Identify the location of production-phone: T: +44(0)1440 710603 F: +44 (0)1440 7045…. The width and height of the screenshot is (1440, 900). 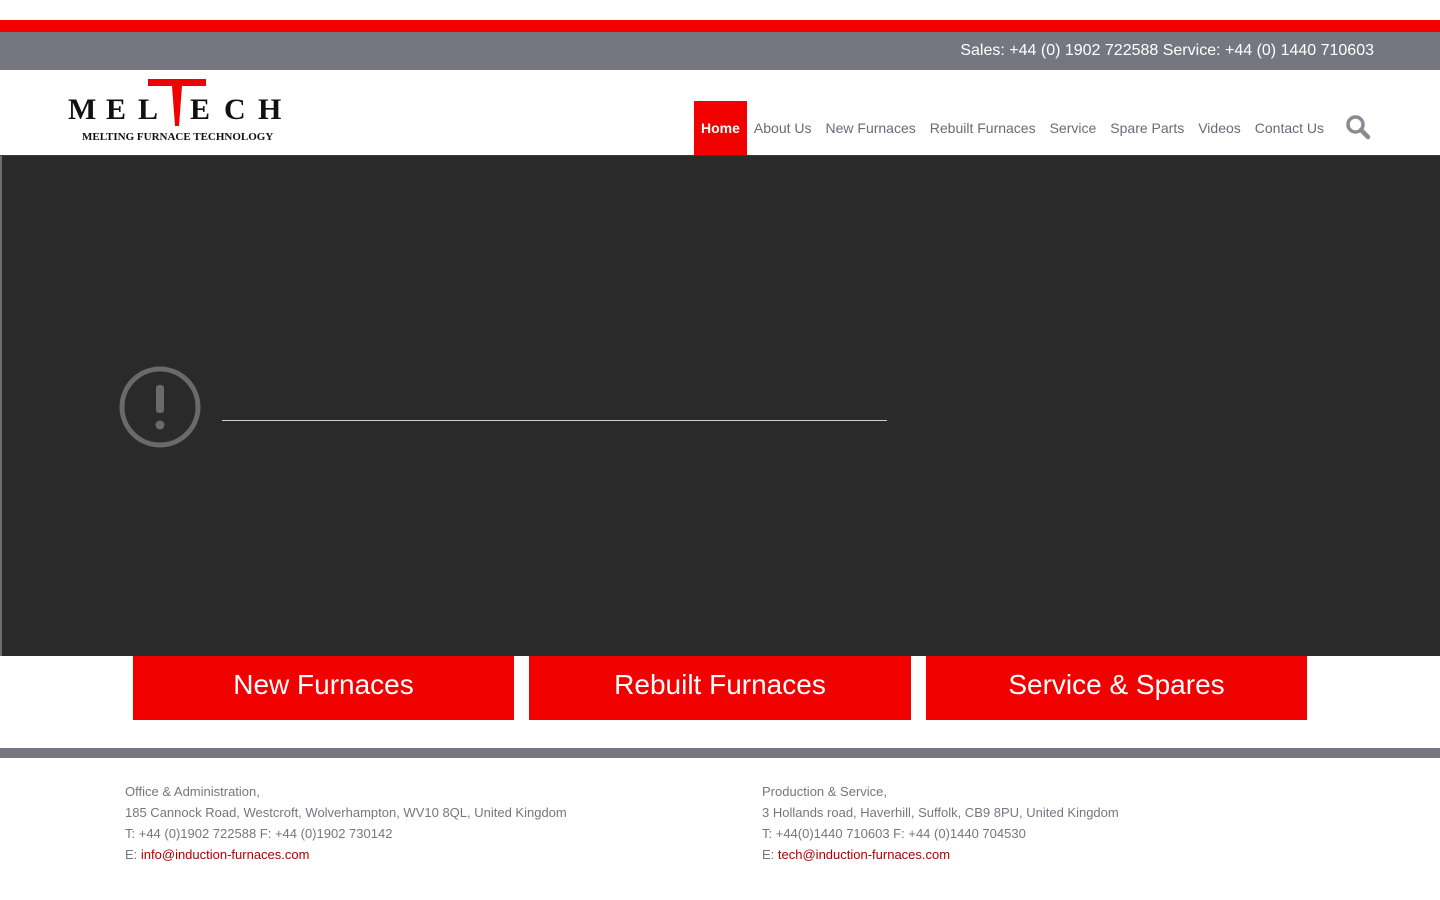
(894, 833).